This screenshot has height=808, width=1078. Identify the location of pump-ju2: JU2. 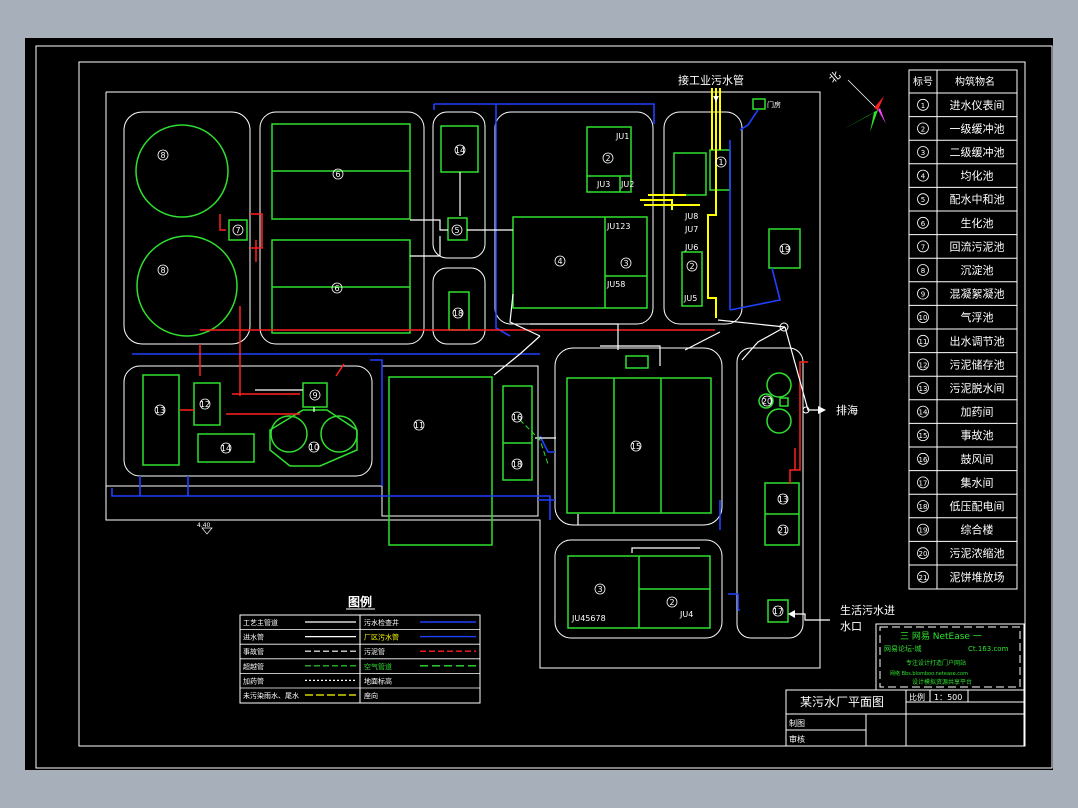
(627, 184).